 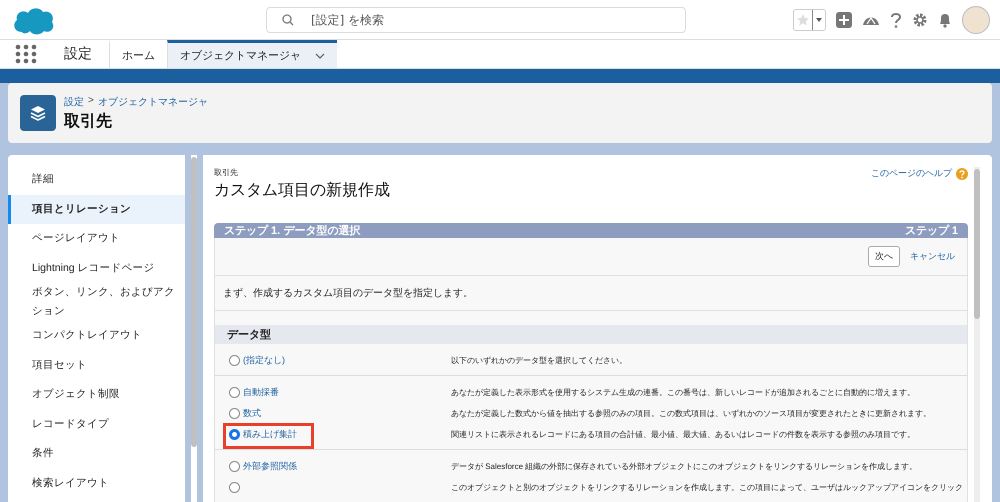 I want to click on avatar, so click(x=976, y=20).